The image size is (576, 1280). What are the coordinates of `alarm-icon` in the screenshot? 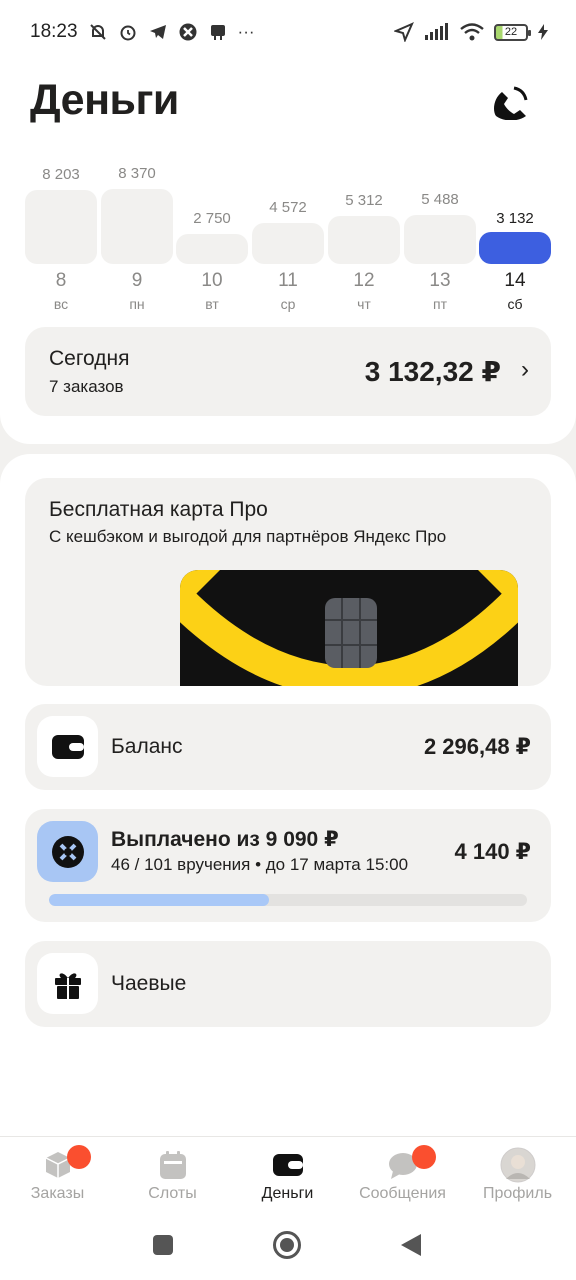 It's located at (128, 33).